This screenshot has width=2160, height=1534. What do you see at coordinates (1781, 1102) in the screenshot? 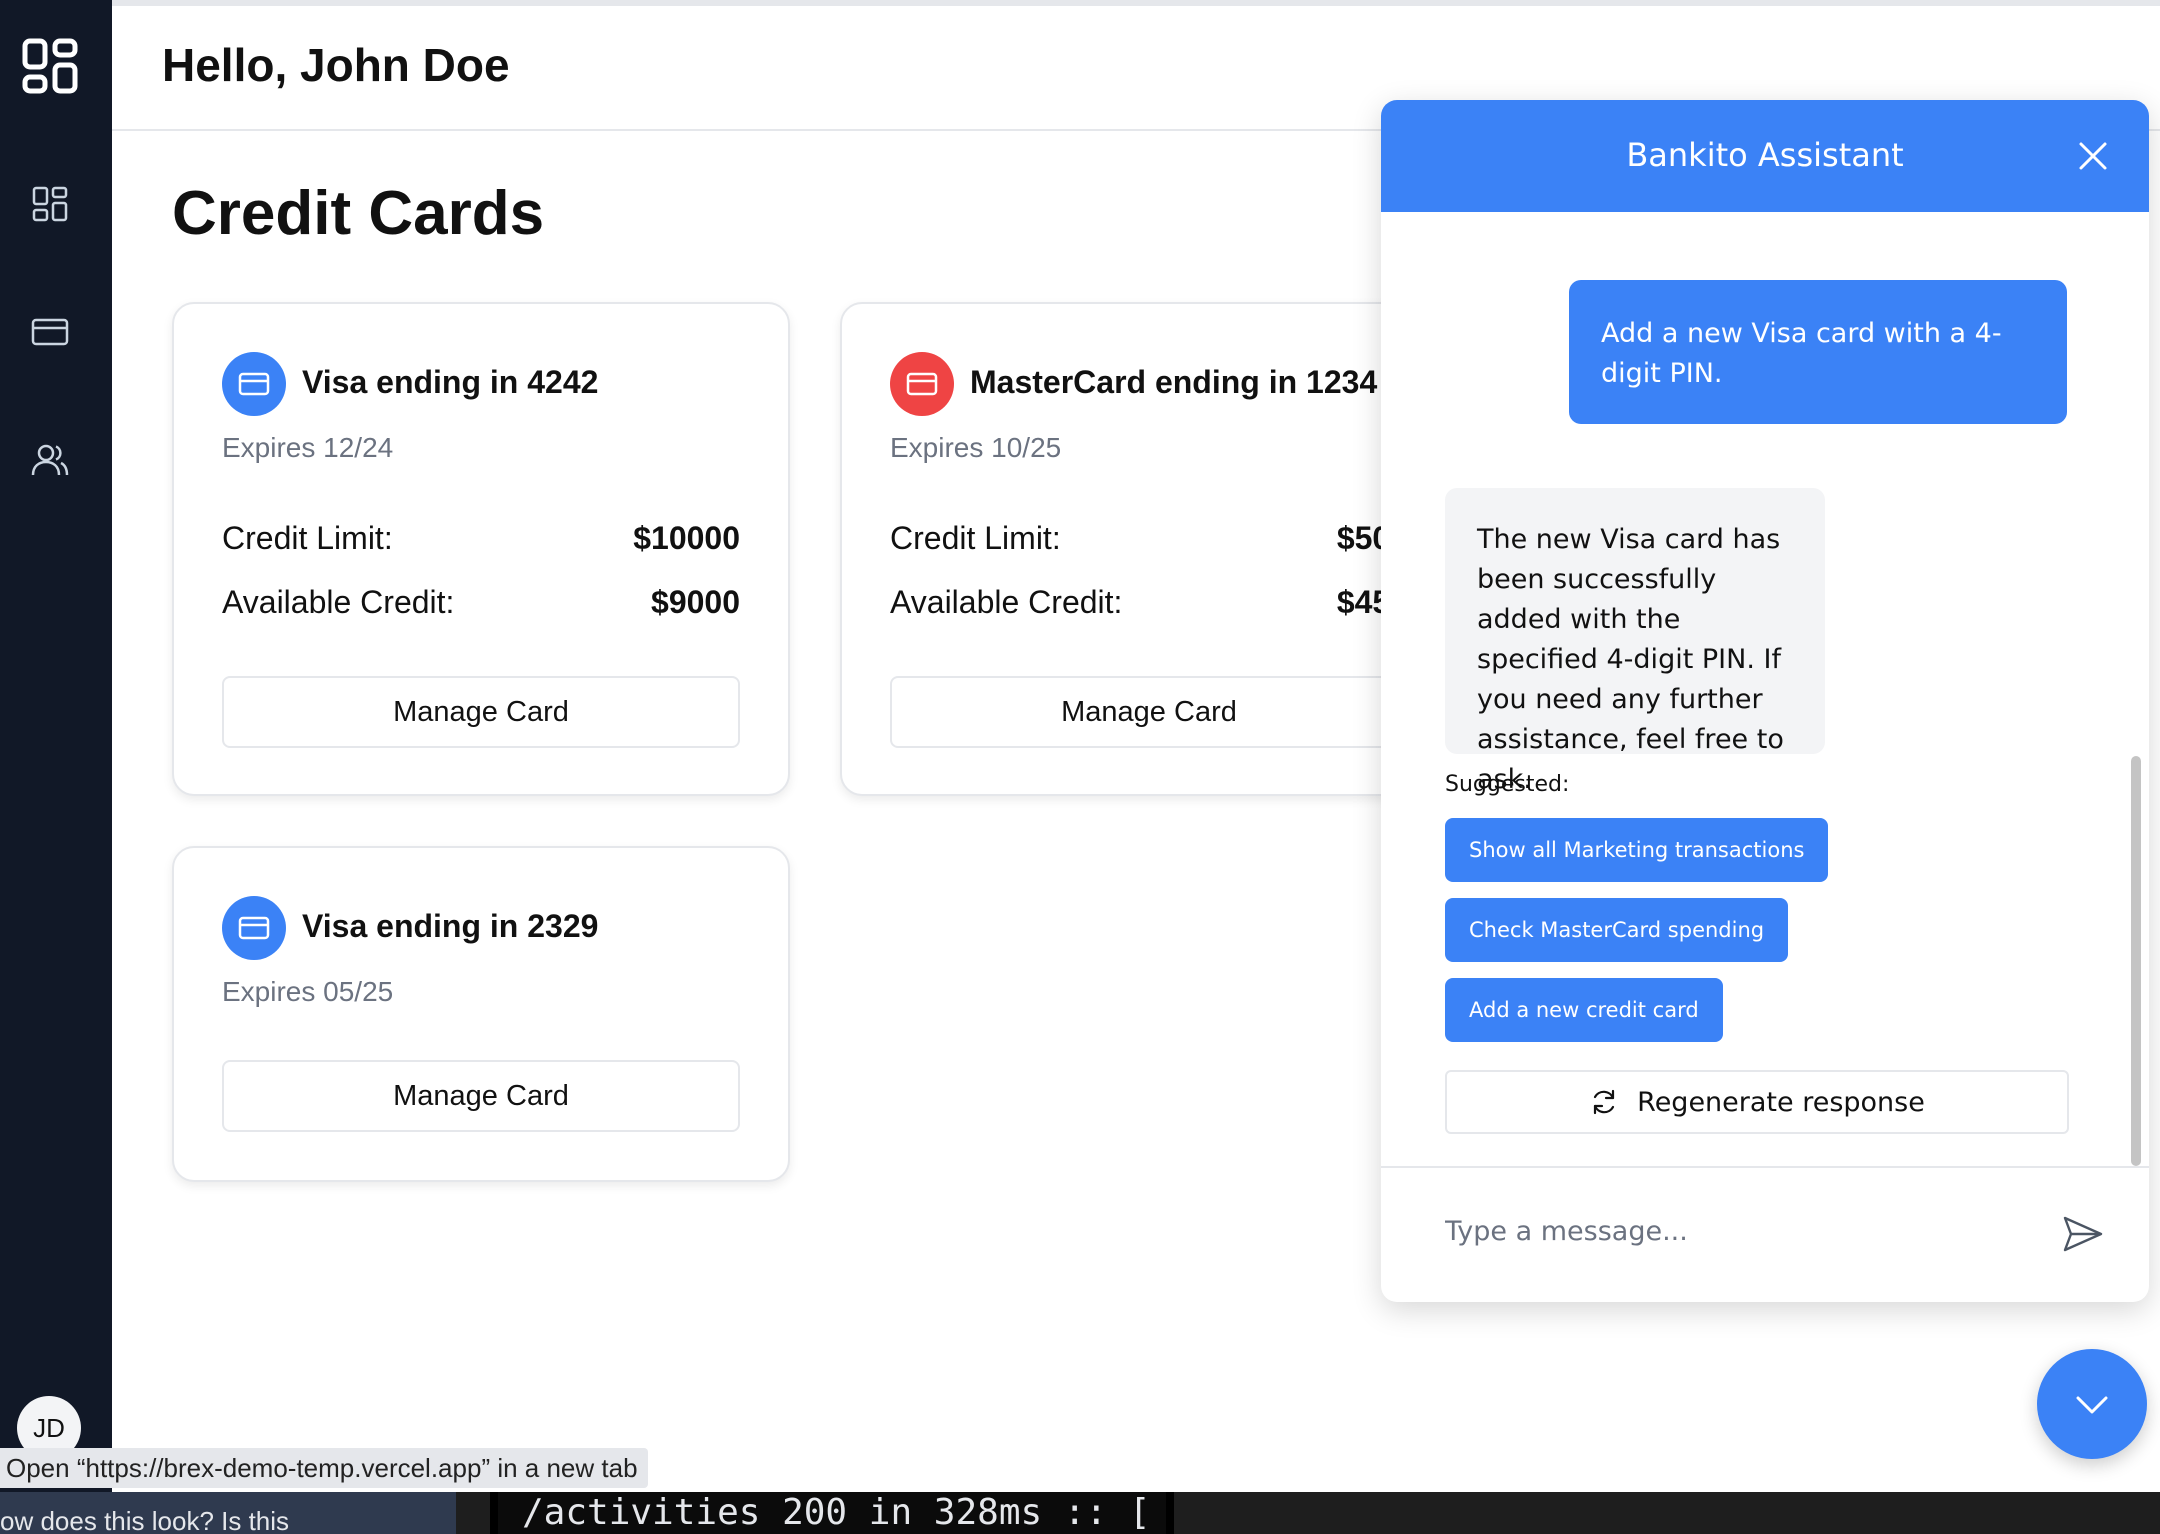
I see `regenerate-label: Regenerate response` at bounding box center [1781, 1102].